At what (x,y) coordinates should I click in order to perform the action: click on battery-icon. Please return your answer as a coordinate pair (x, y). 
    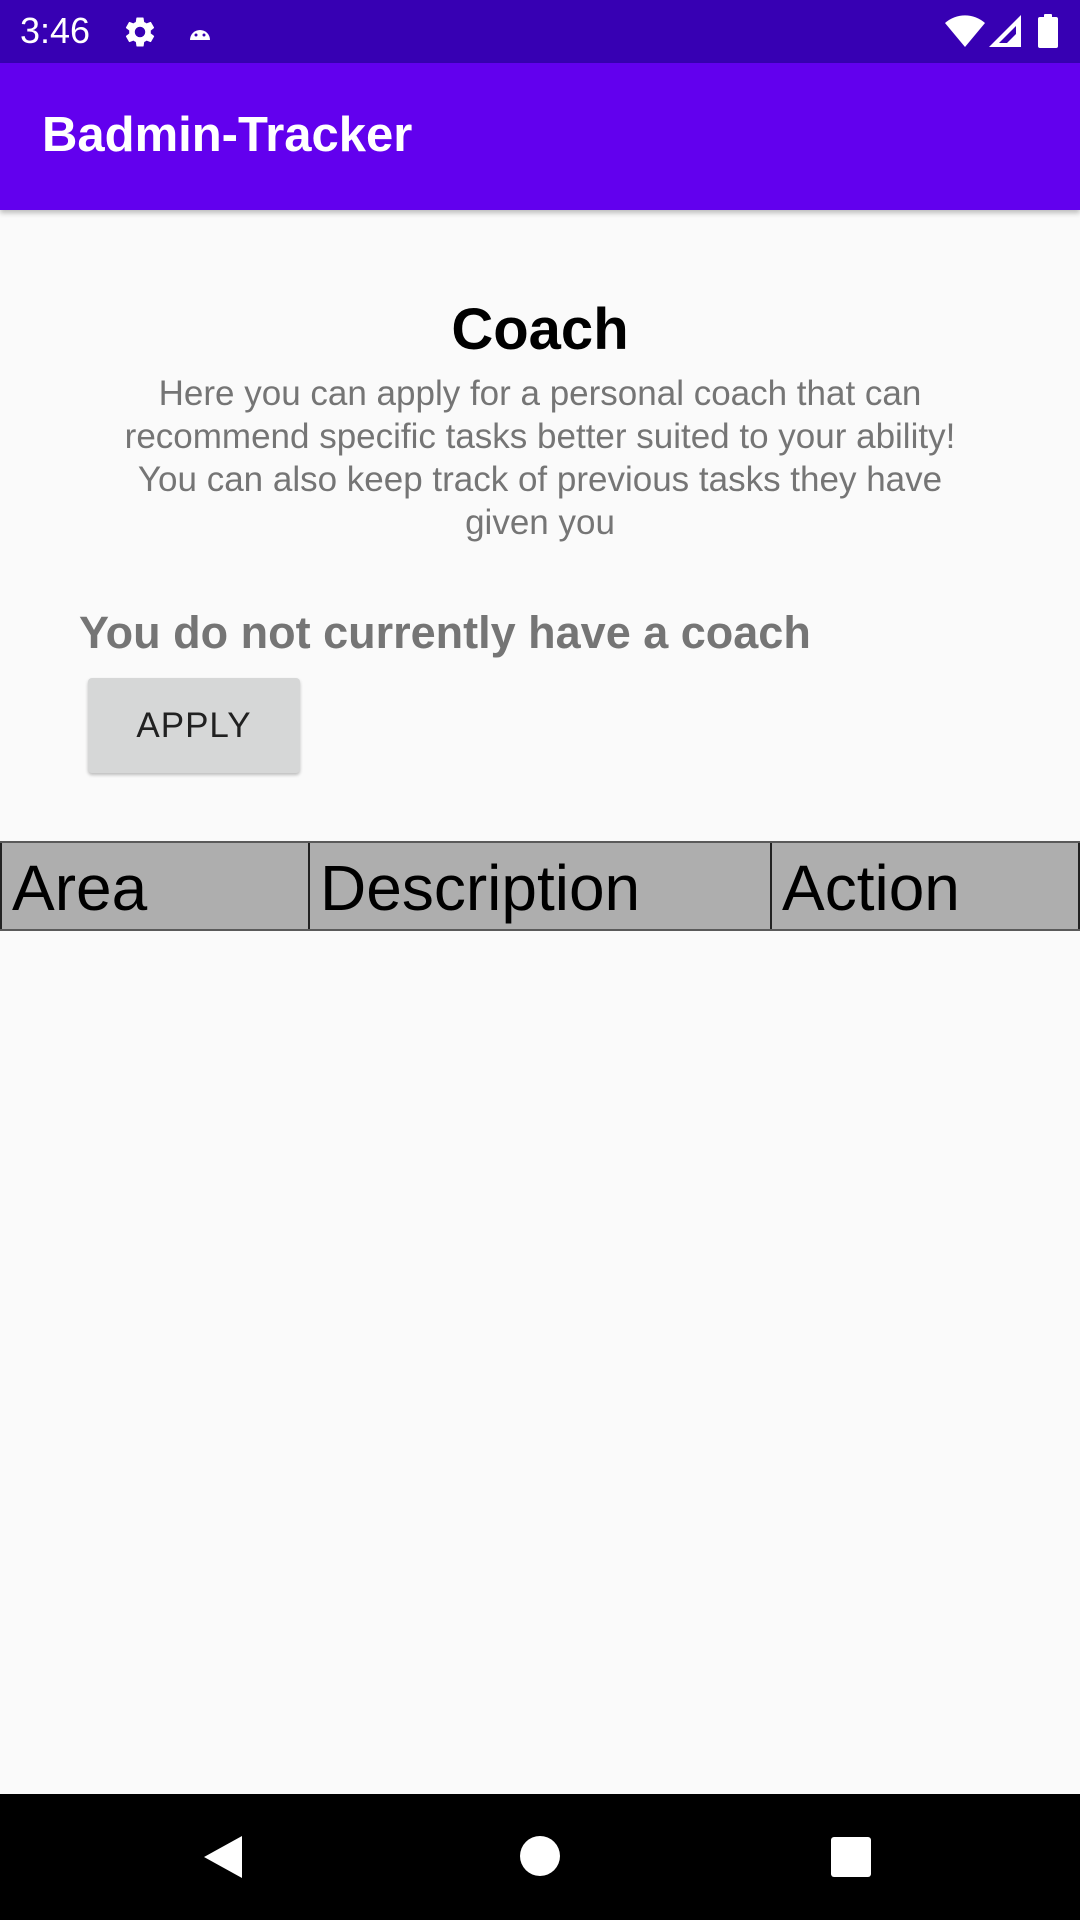
    Looking at the image, I should click on (1048, 31).